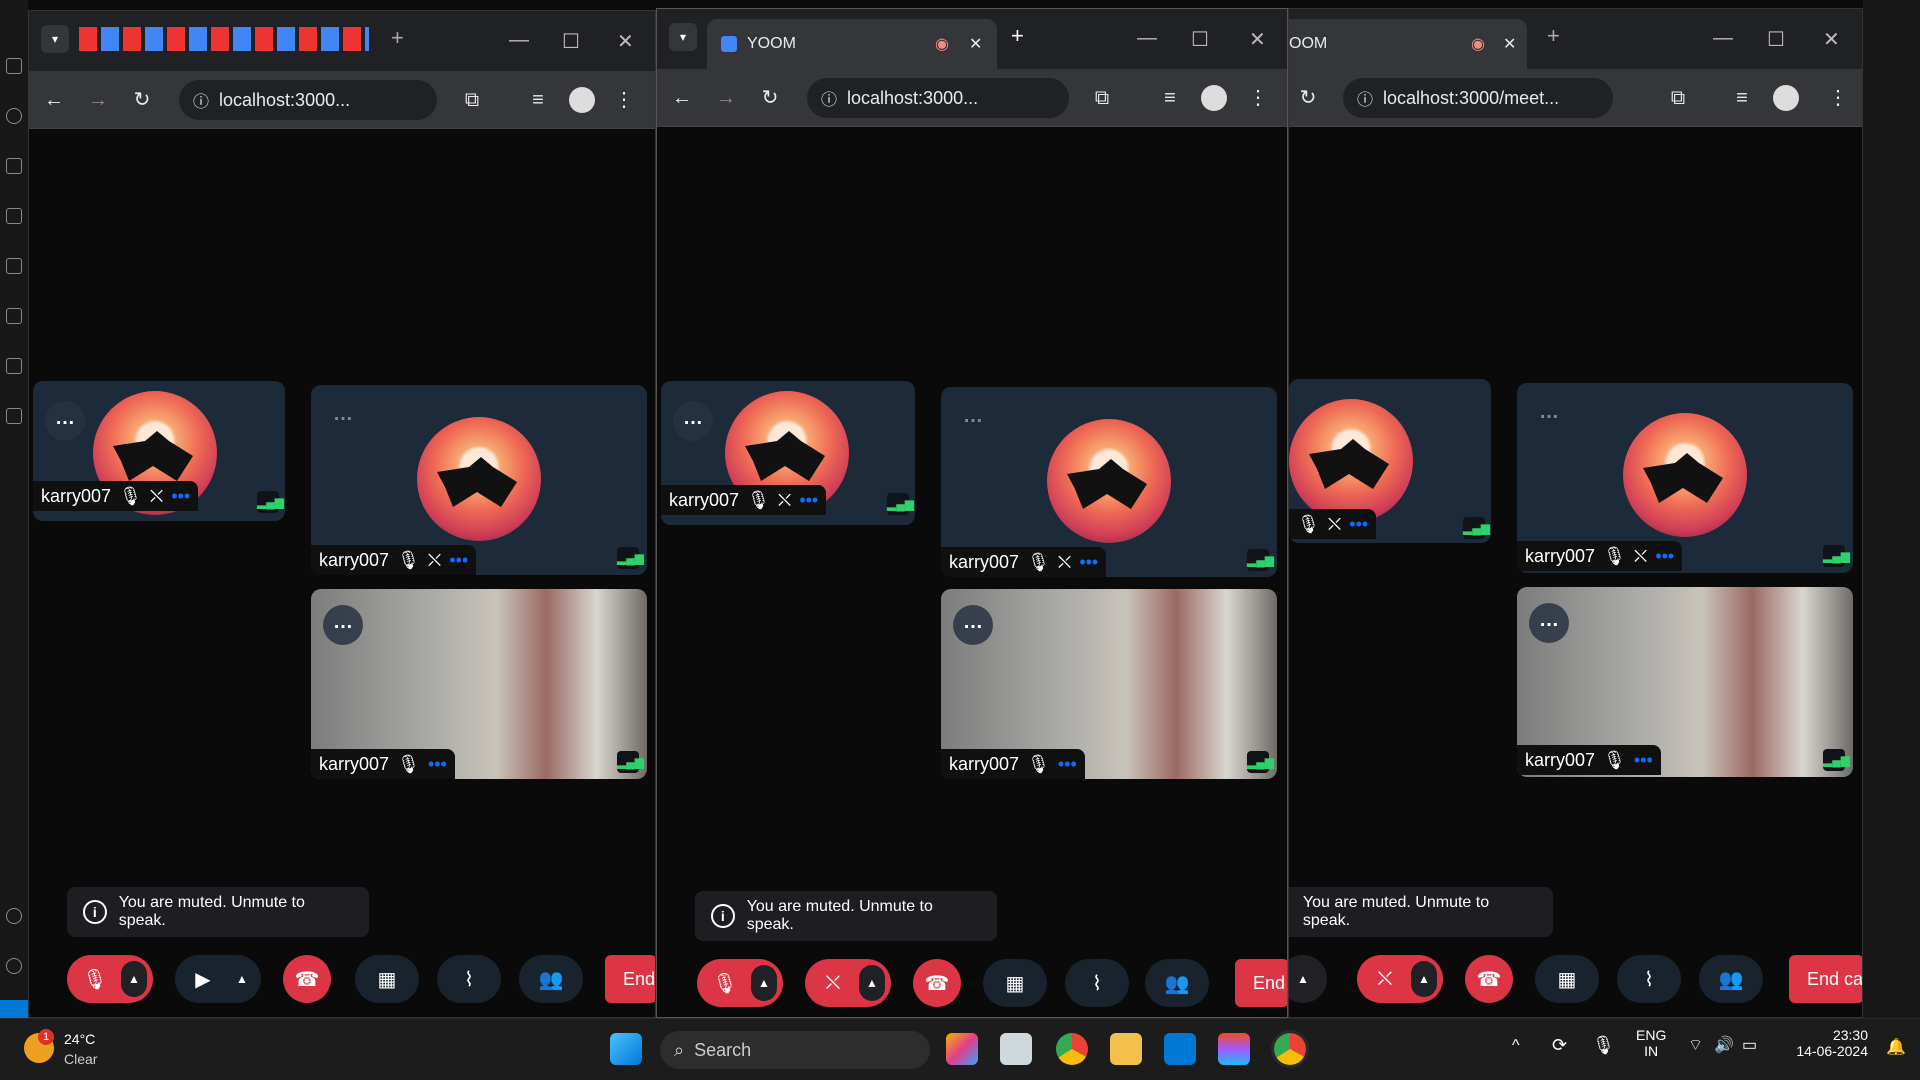 This screenshot has width=1920, height=1080. I want to click on weather-temp: 24°C, so click(79, 1039).